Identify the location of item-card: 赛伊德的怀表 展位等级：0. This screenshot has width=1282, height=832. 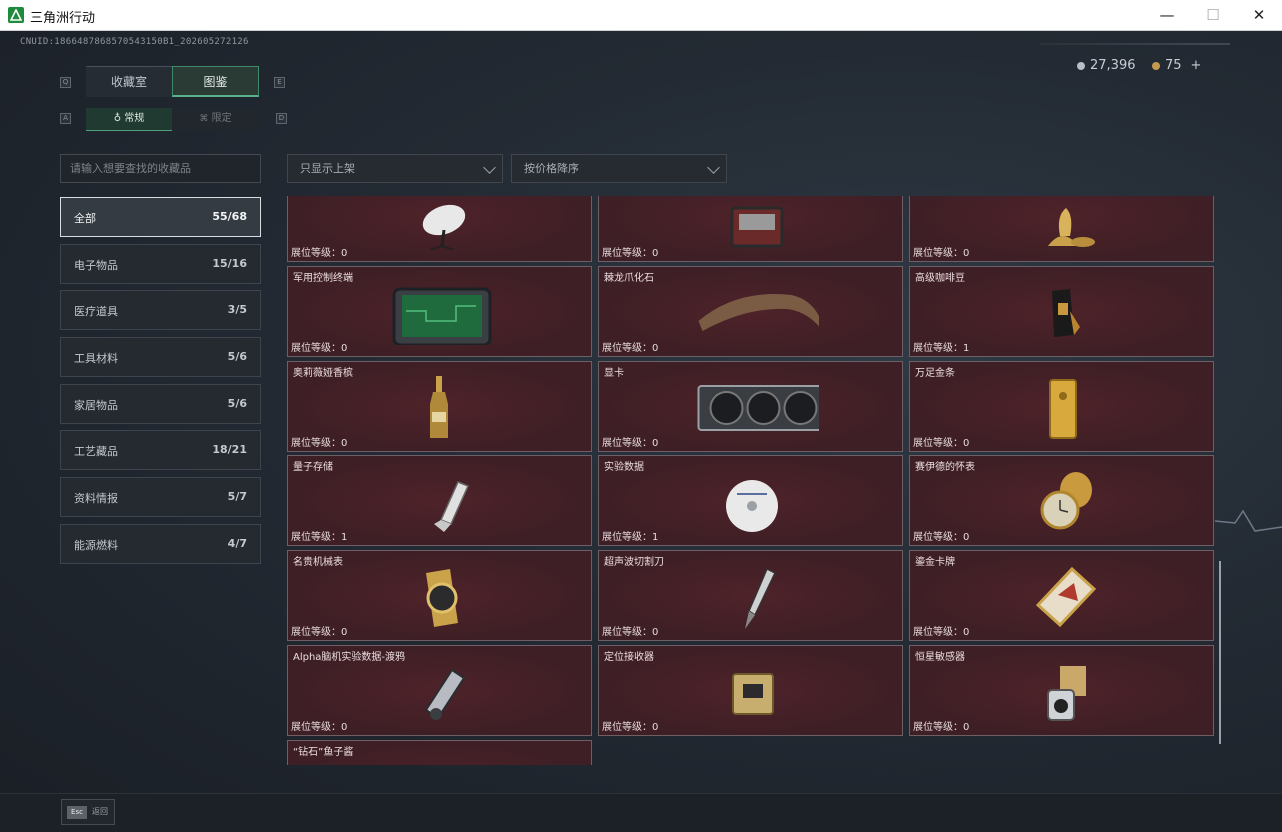
(1061, 500).